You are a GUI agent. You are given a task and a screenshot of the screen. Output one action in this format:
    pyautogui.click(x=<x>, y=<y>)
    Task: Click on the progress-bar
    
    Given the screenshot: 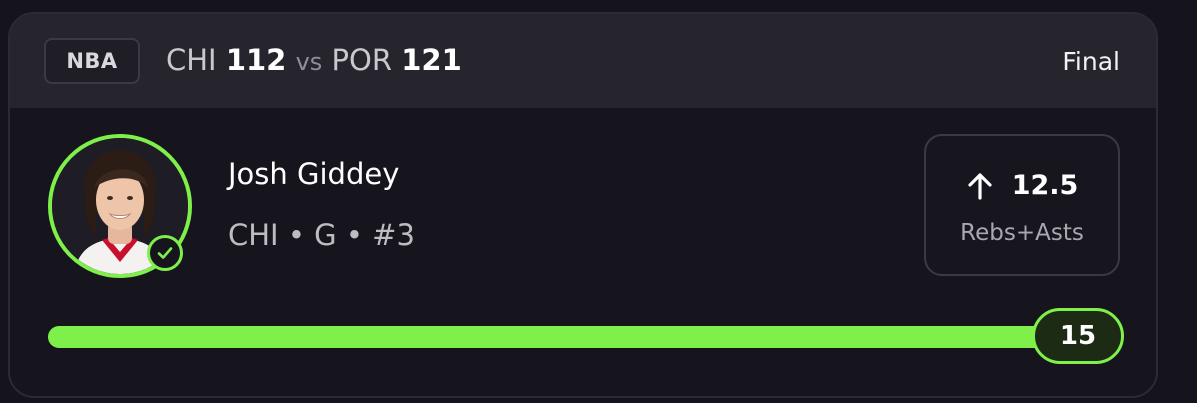 What is the action you would take?
    pyautogui.click(x=578, y=337)
    